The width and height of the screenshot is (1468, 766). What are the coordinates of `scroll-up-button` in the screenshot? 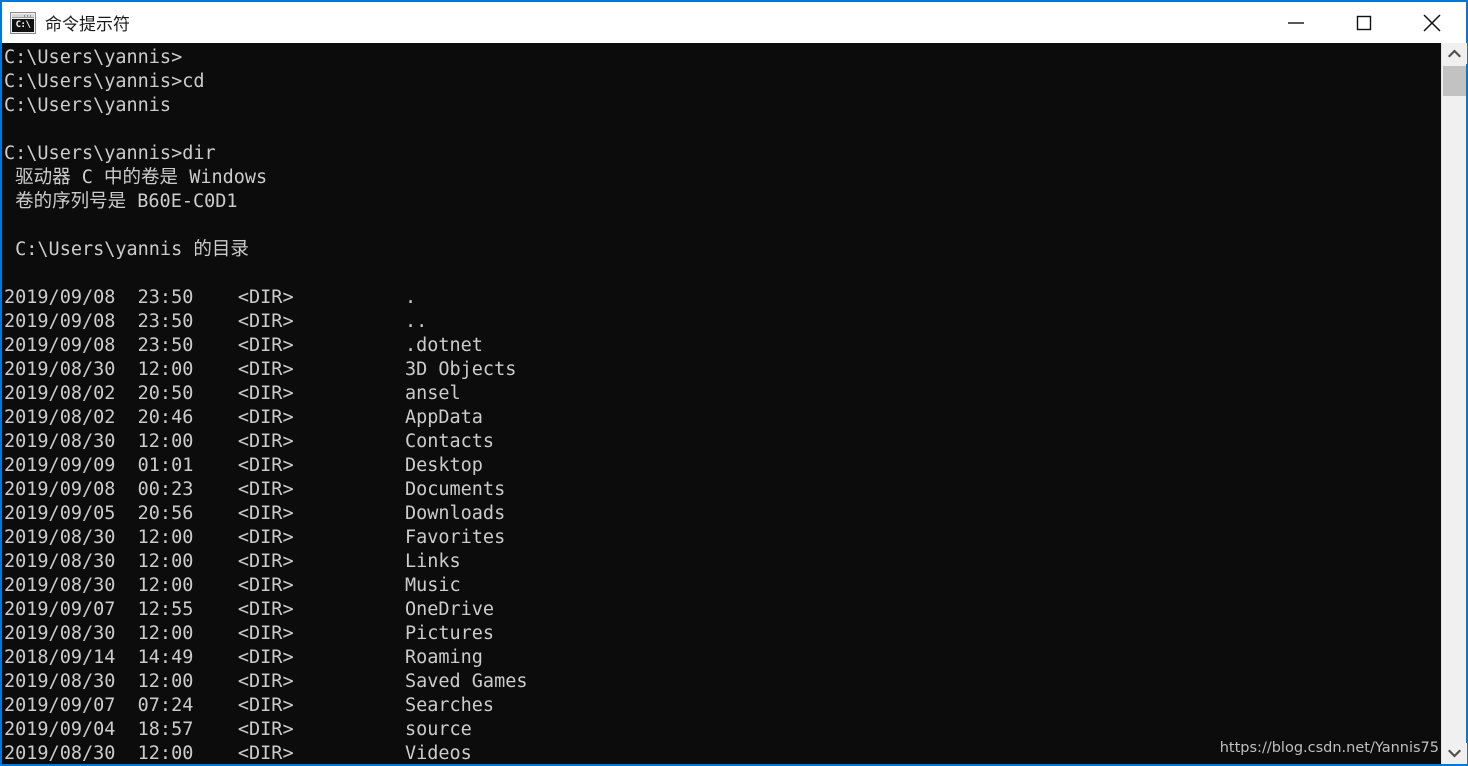 It's located at (1454, 53).